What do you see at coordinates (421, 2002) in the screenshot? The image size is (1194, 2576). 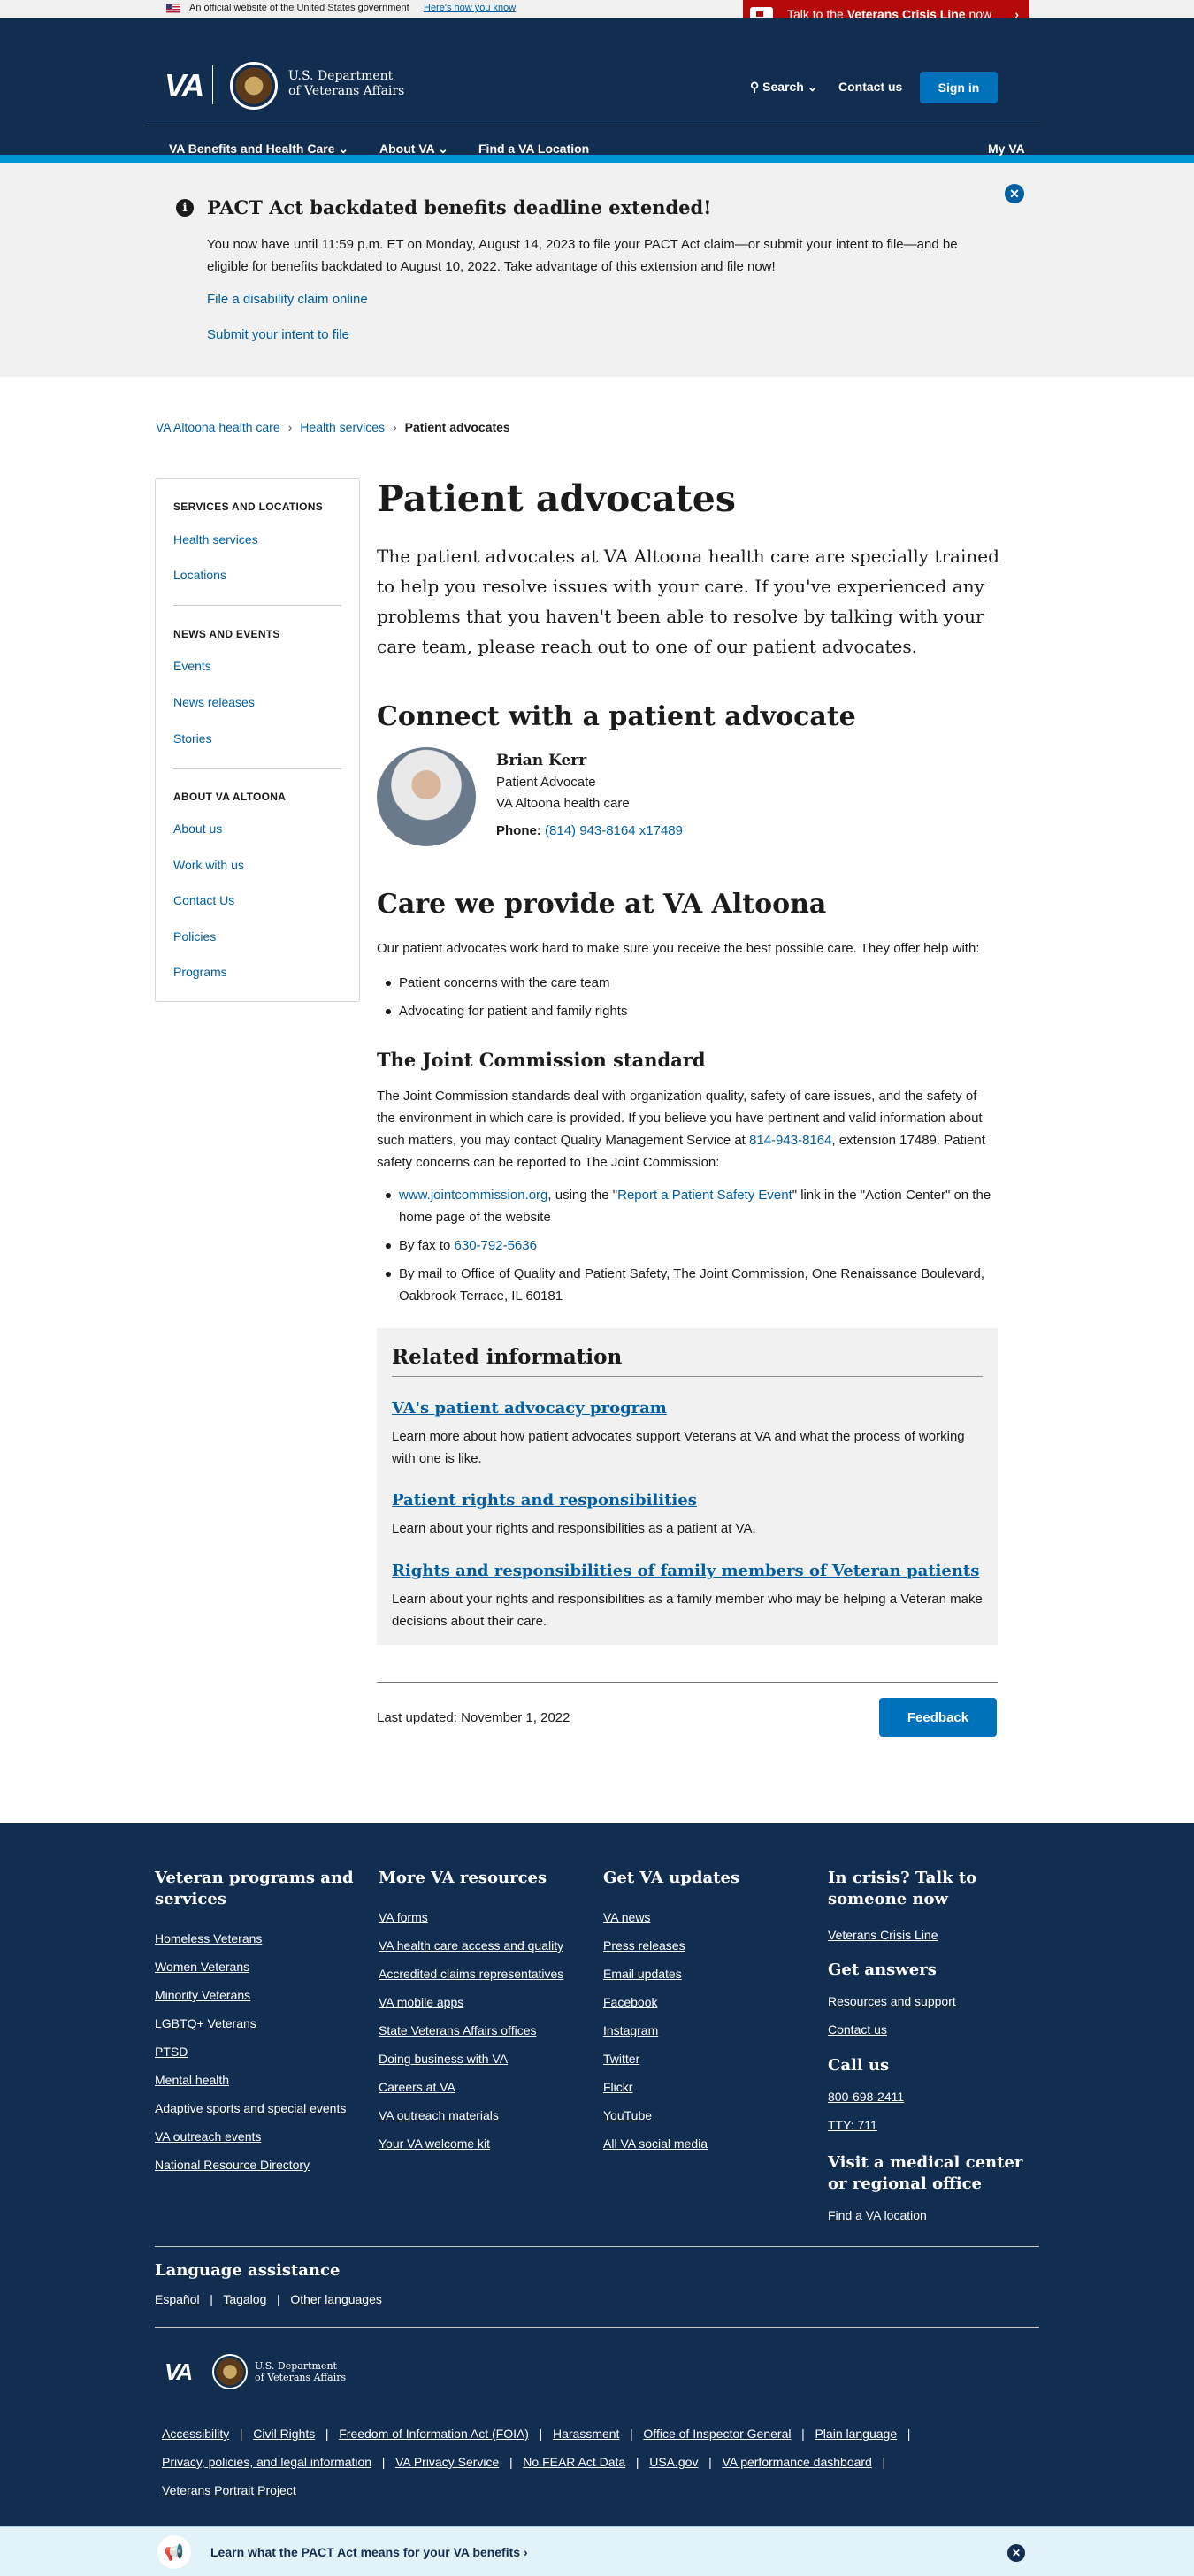 I see `footer-link: VA mobile apps` at bounding box center [421, 2002].